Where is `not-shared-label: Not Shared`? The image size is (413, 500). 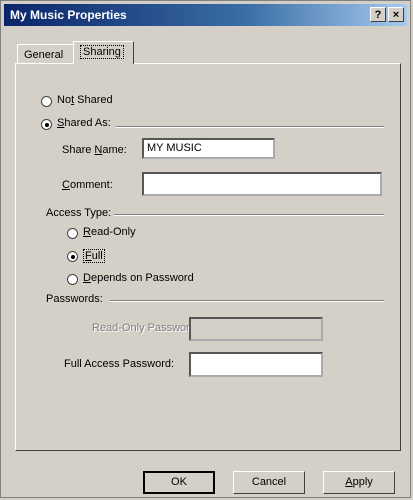 not-shared-label: Not Shared is located at coordinates (85, 100).